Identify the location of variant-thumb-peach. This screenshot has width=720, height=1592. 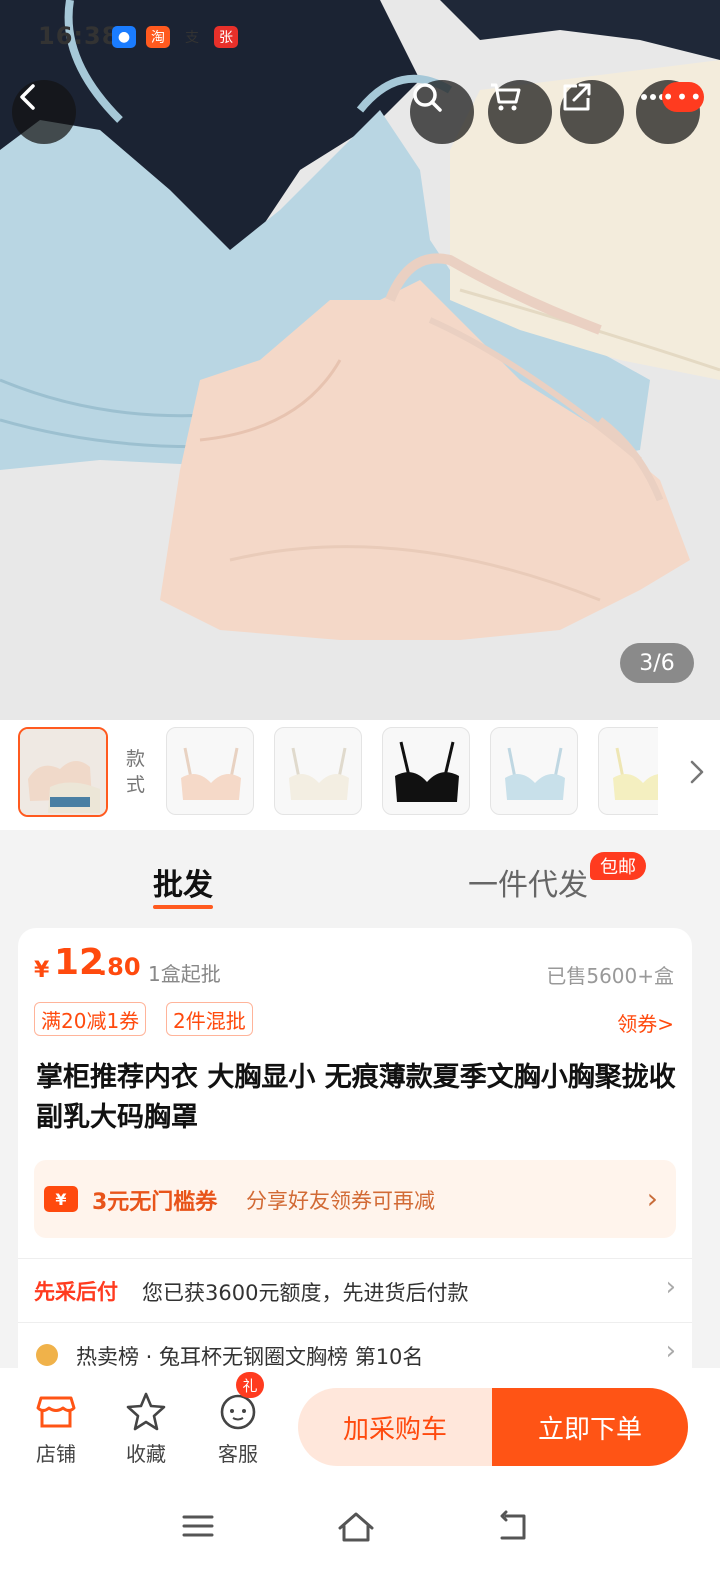
(210, 771).